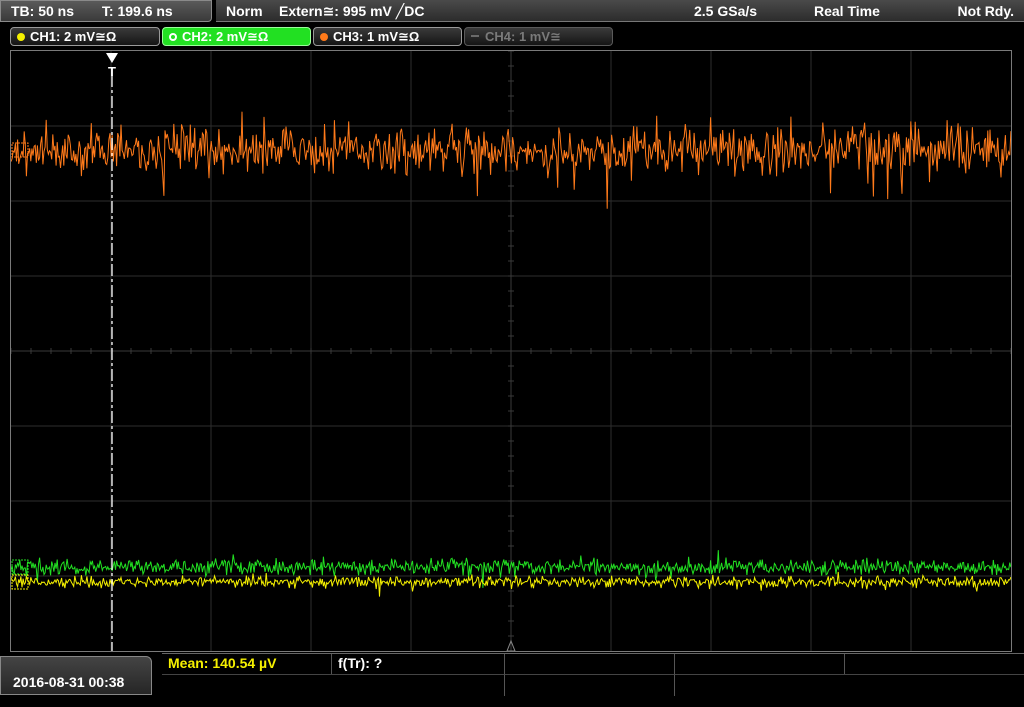 The image size is (1024, 707). What do you see at coordinates (225, 36) in the screenshot?
I see `ch2-label: CH2: 2 mV≅Ω` at bounding box center [225, 36].